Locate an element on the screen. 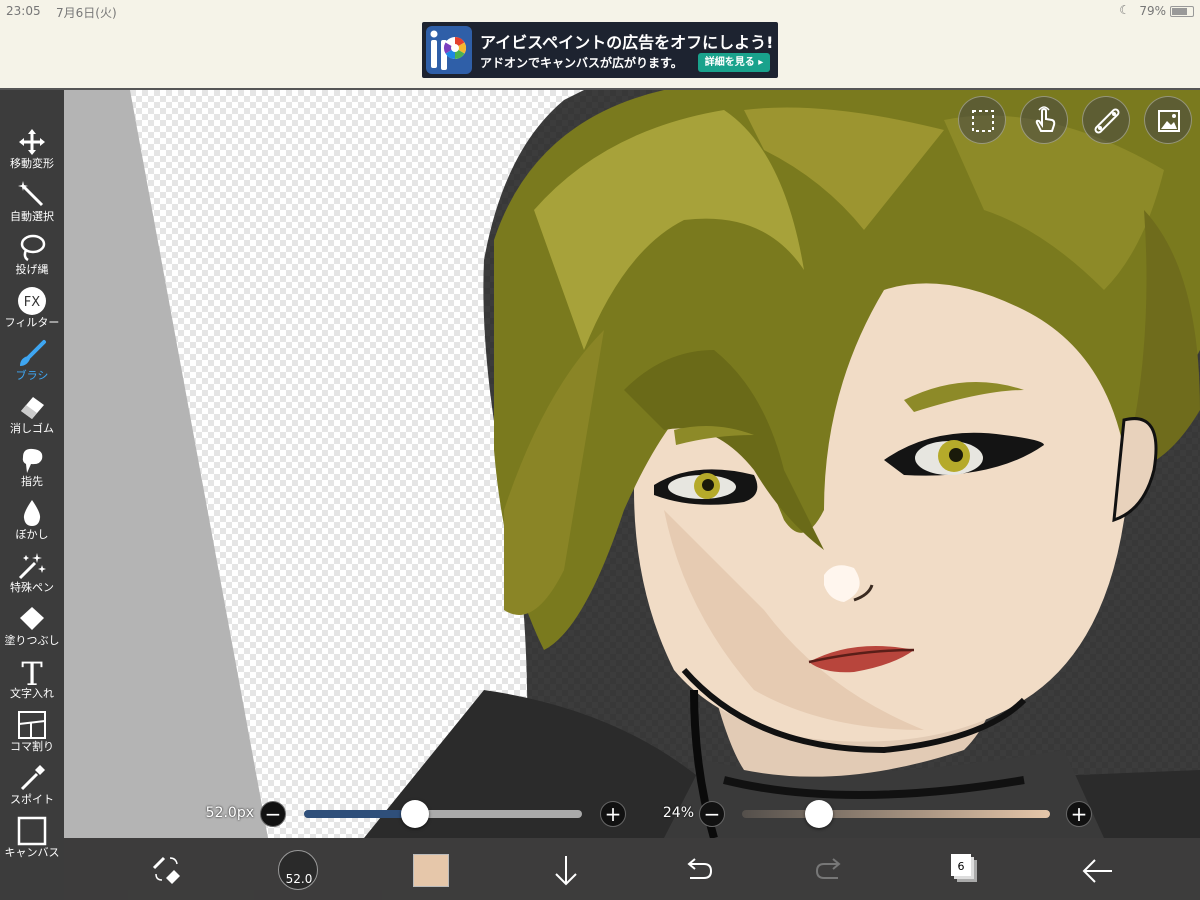 The width and height of the screenshot is (1200, 900). brush-size-increase-button: + is located at coordinates (613, 814).